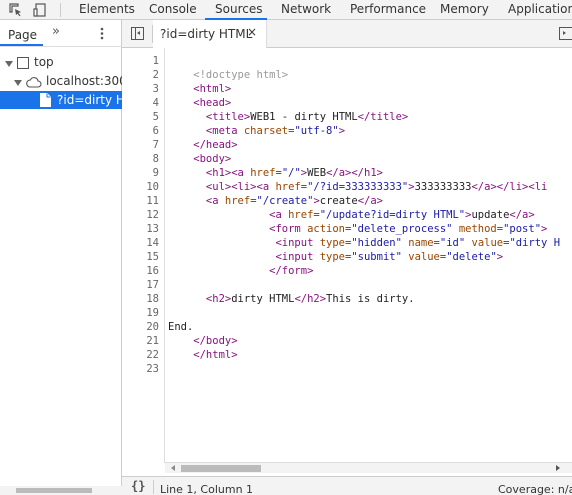 The height and width of the screenshot is (495, 572). I want to click on toolbar-divider, so click(60, 10).